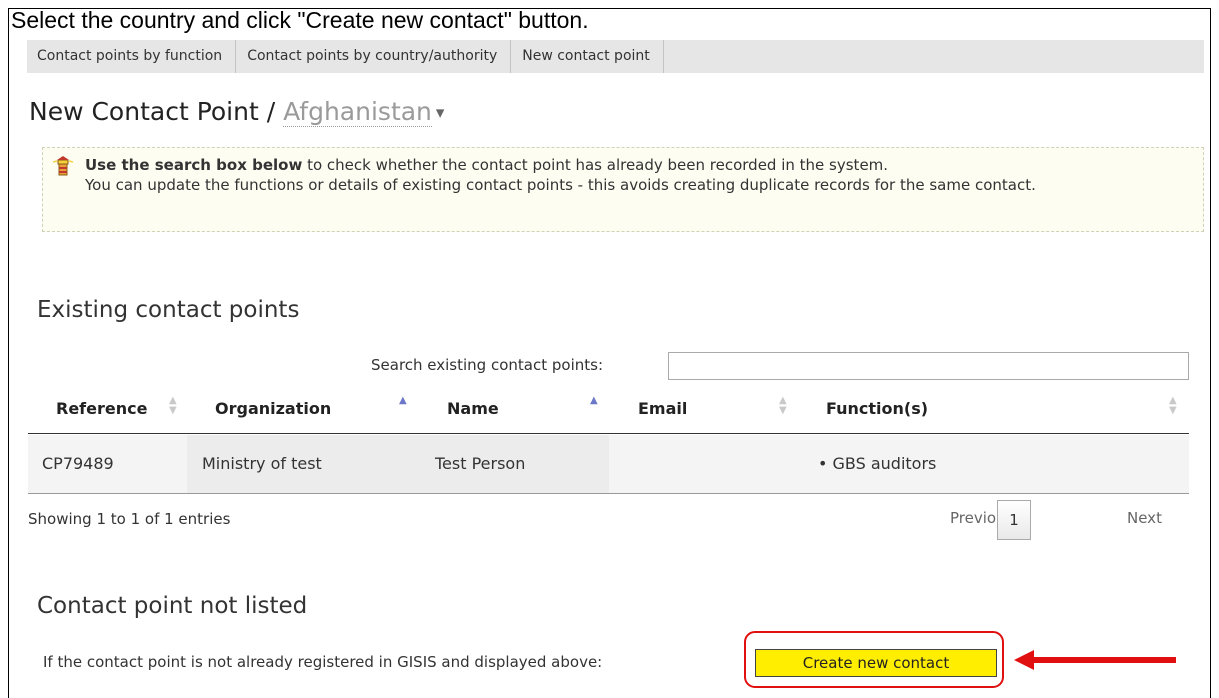  Describe the element at coordinates (78, 463) in the screenshot. I see `cell-reference: CP79489` at that location.